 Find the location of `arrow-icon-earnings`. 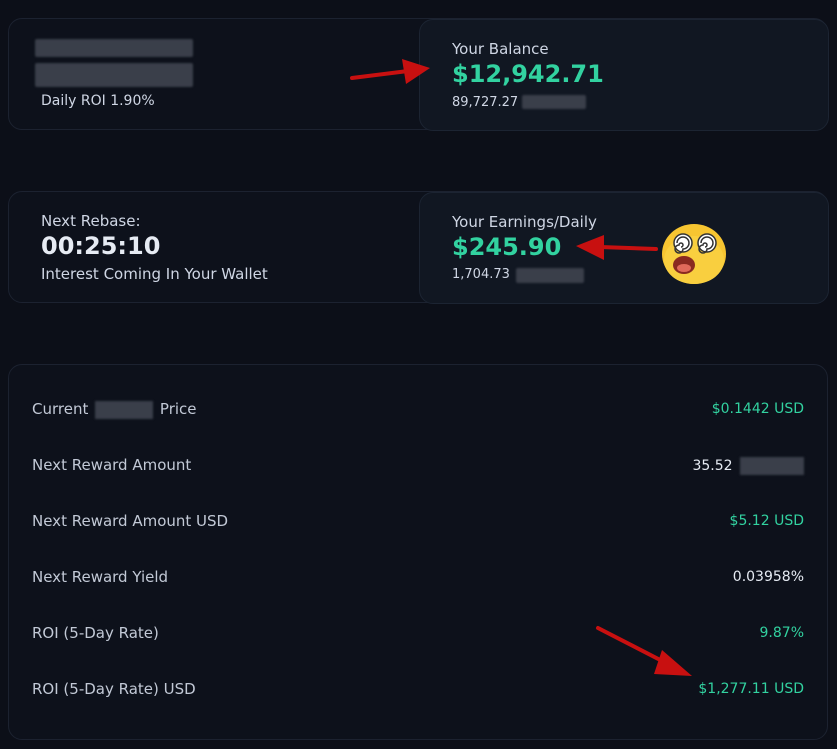

arrow-icon-earnings is located at coordinates (617, 247).